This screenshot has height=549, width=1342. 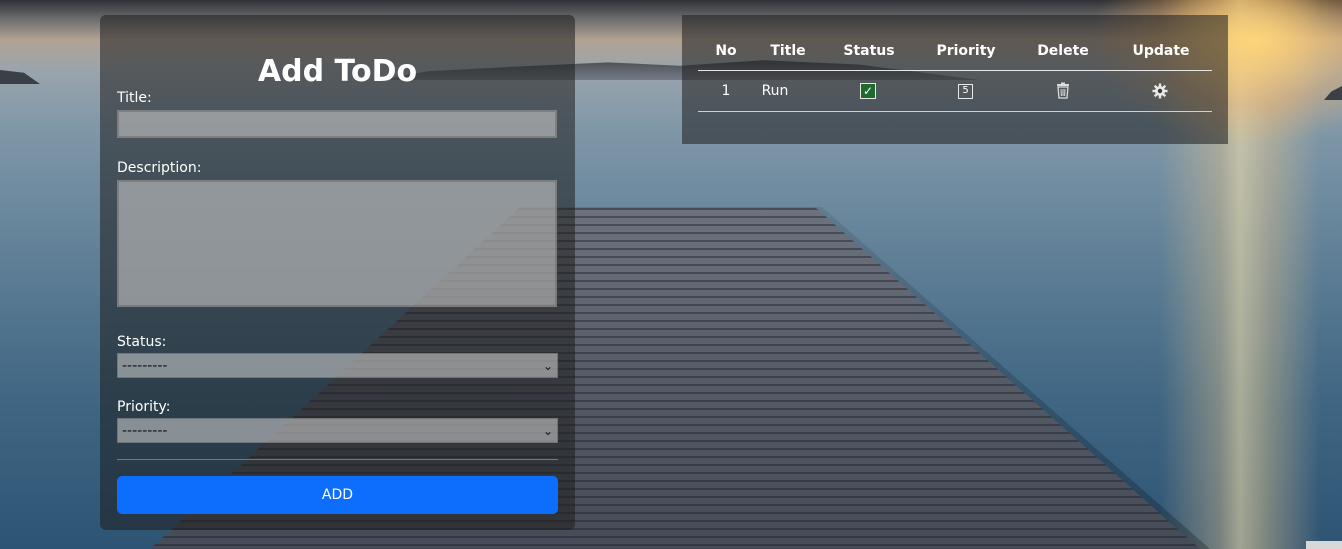 I want to click on header-priority: Priority, so click(x=966, y=51).